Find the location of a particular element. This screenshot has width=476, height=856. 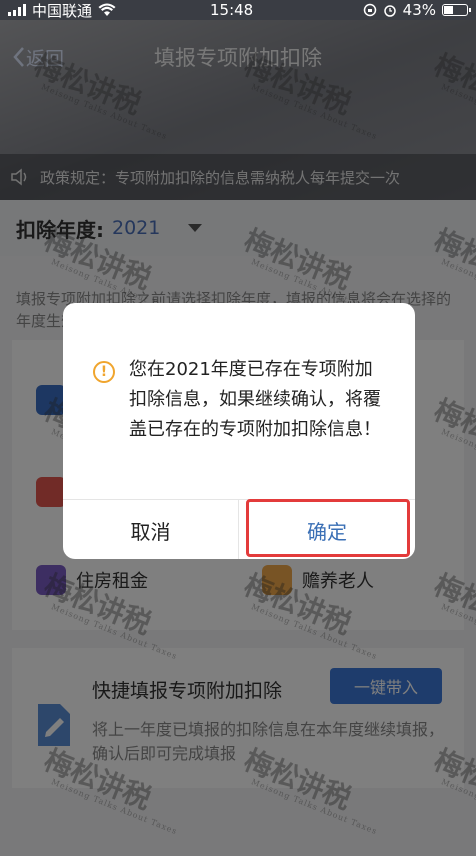

status-bar: 中国联通 15:48 43% is located at coordinates (238, 10).